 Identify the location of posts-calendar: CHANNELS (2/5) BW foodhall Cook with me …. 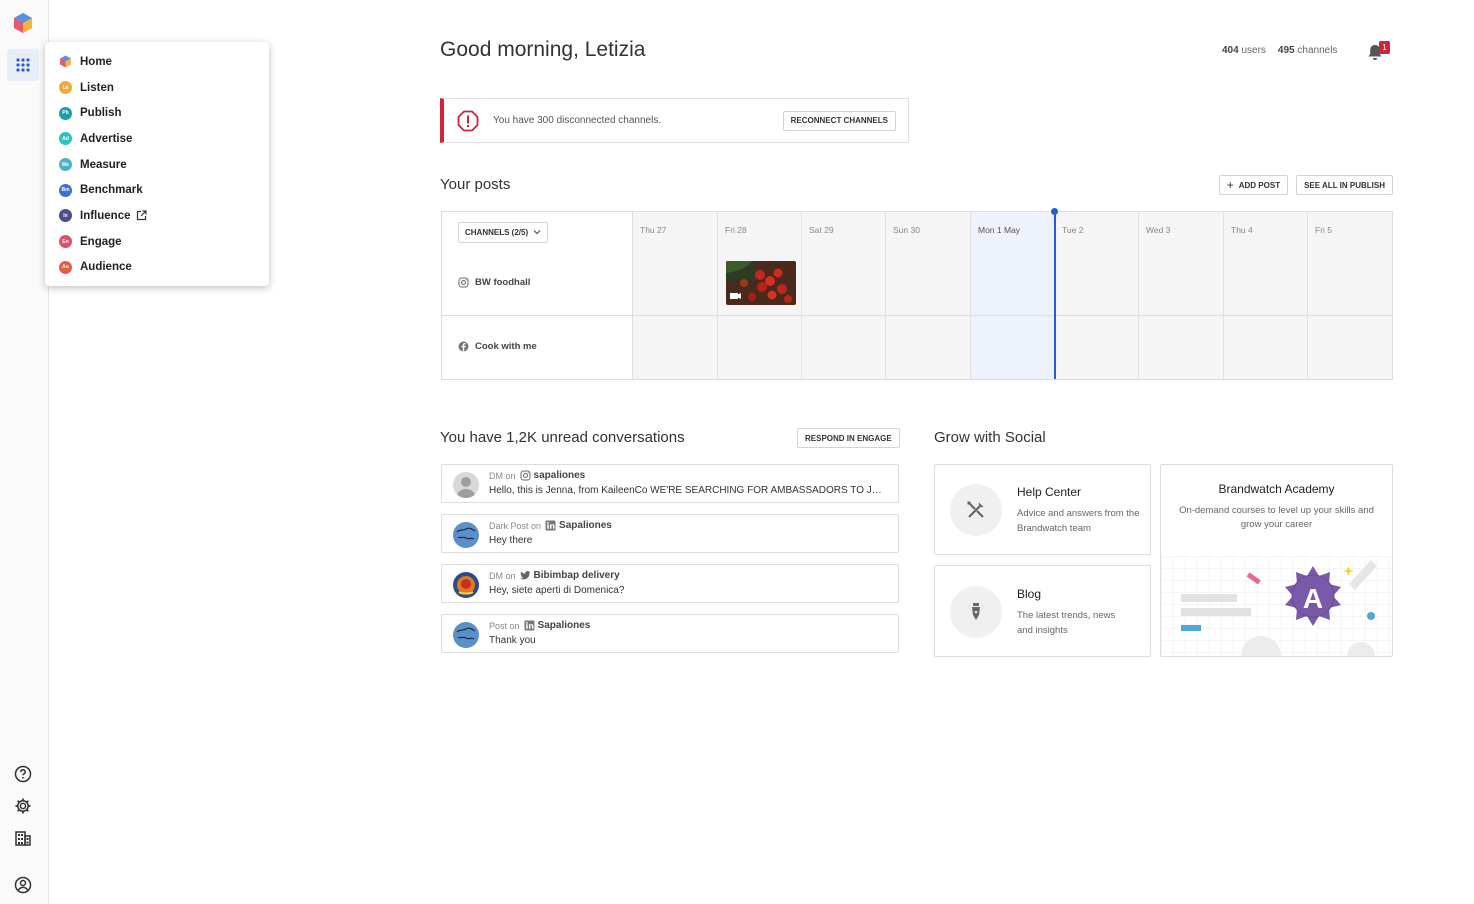
(917, 294).